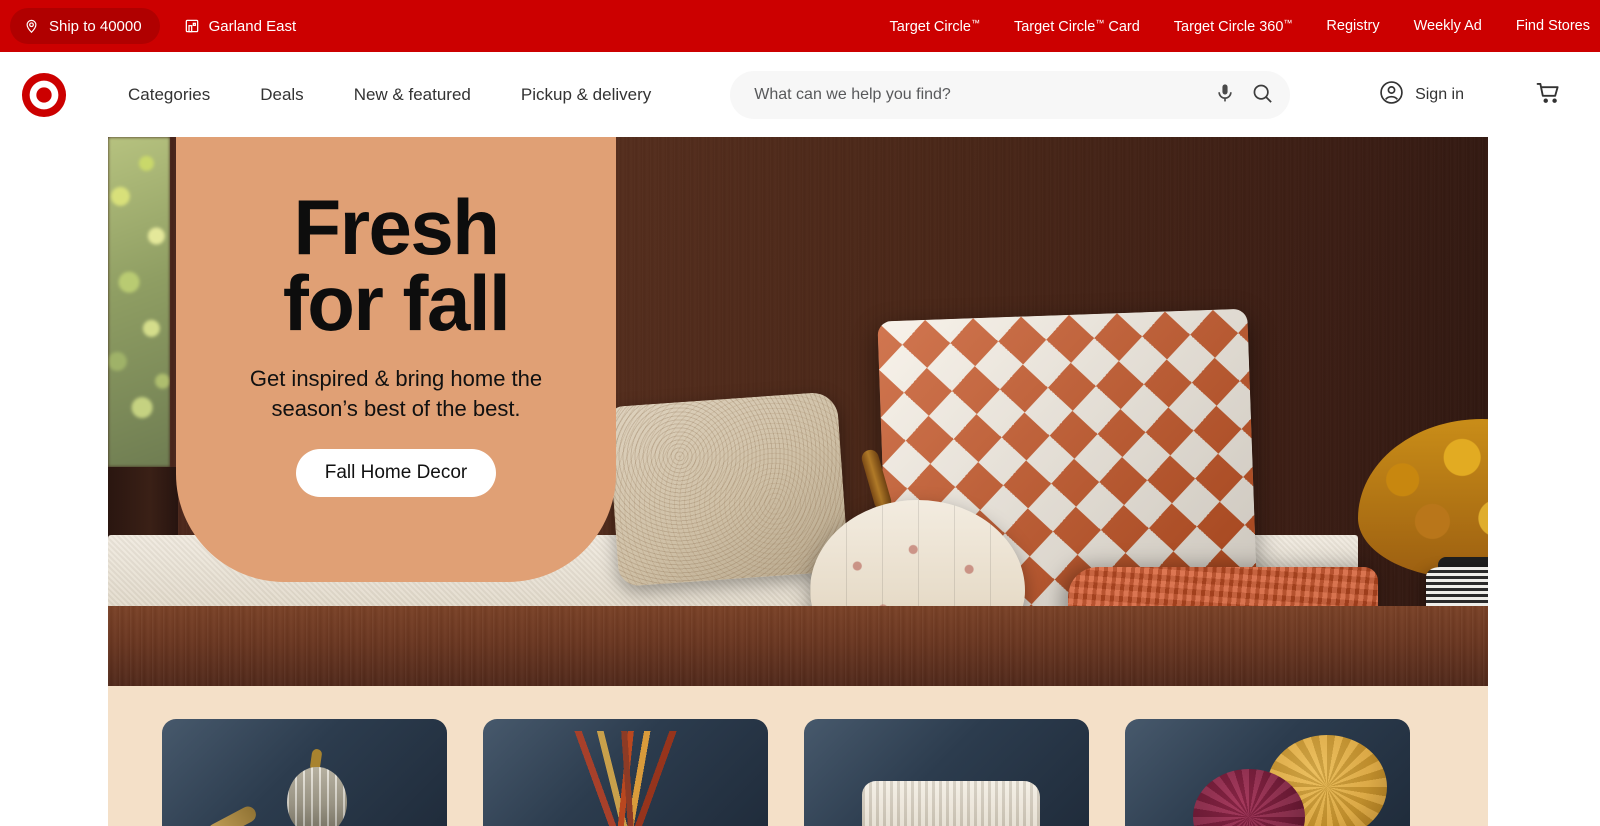 This screenshot has width=1600, height=826. What do you see at coordinates (281, 95) in the screenshot?
I see `nav-deals: Deals` at bounding box center [281, 95].